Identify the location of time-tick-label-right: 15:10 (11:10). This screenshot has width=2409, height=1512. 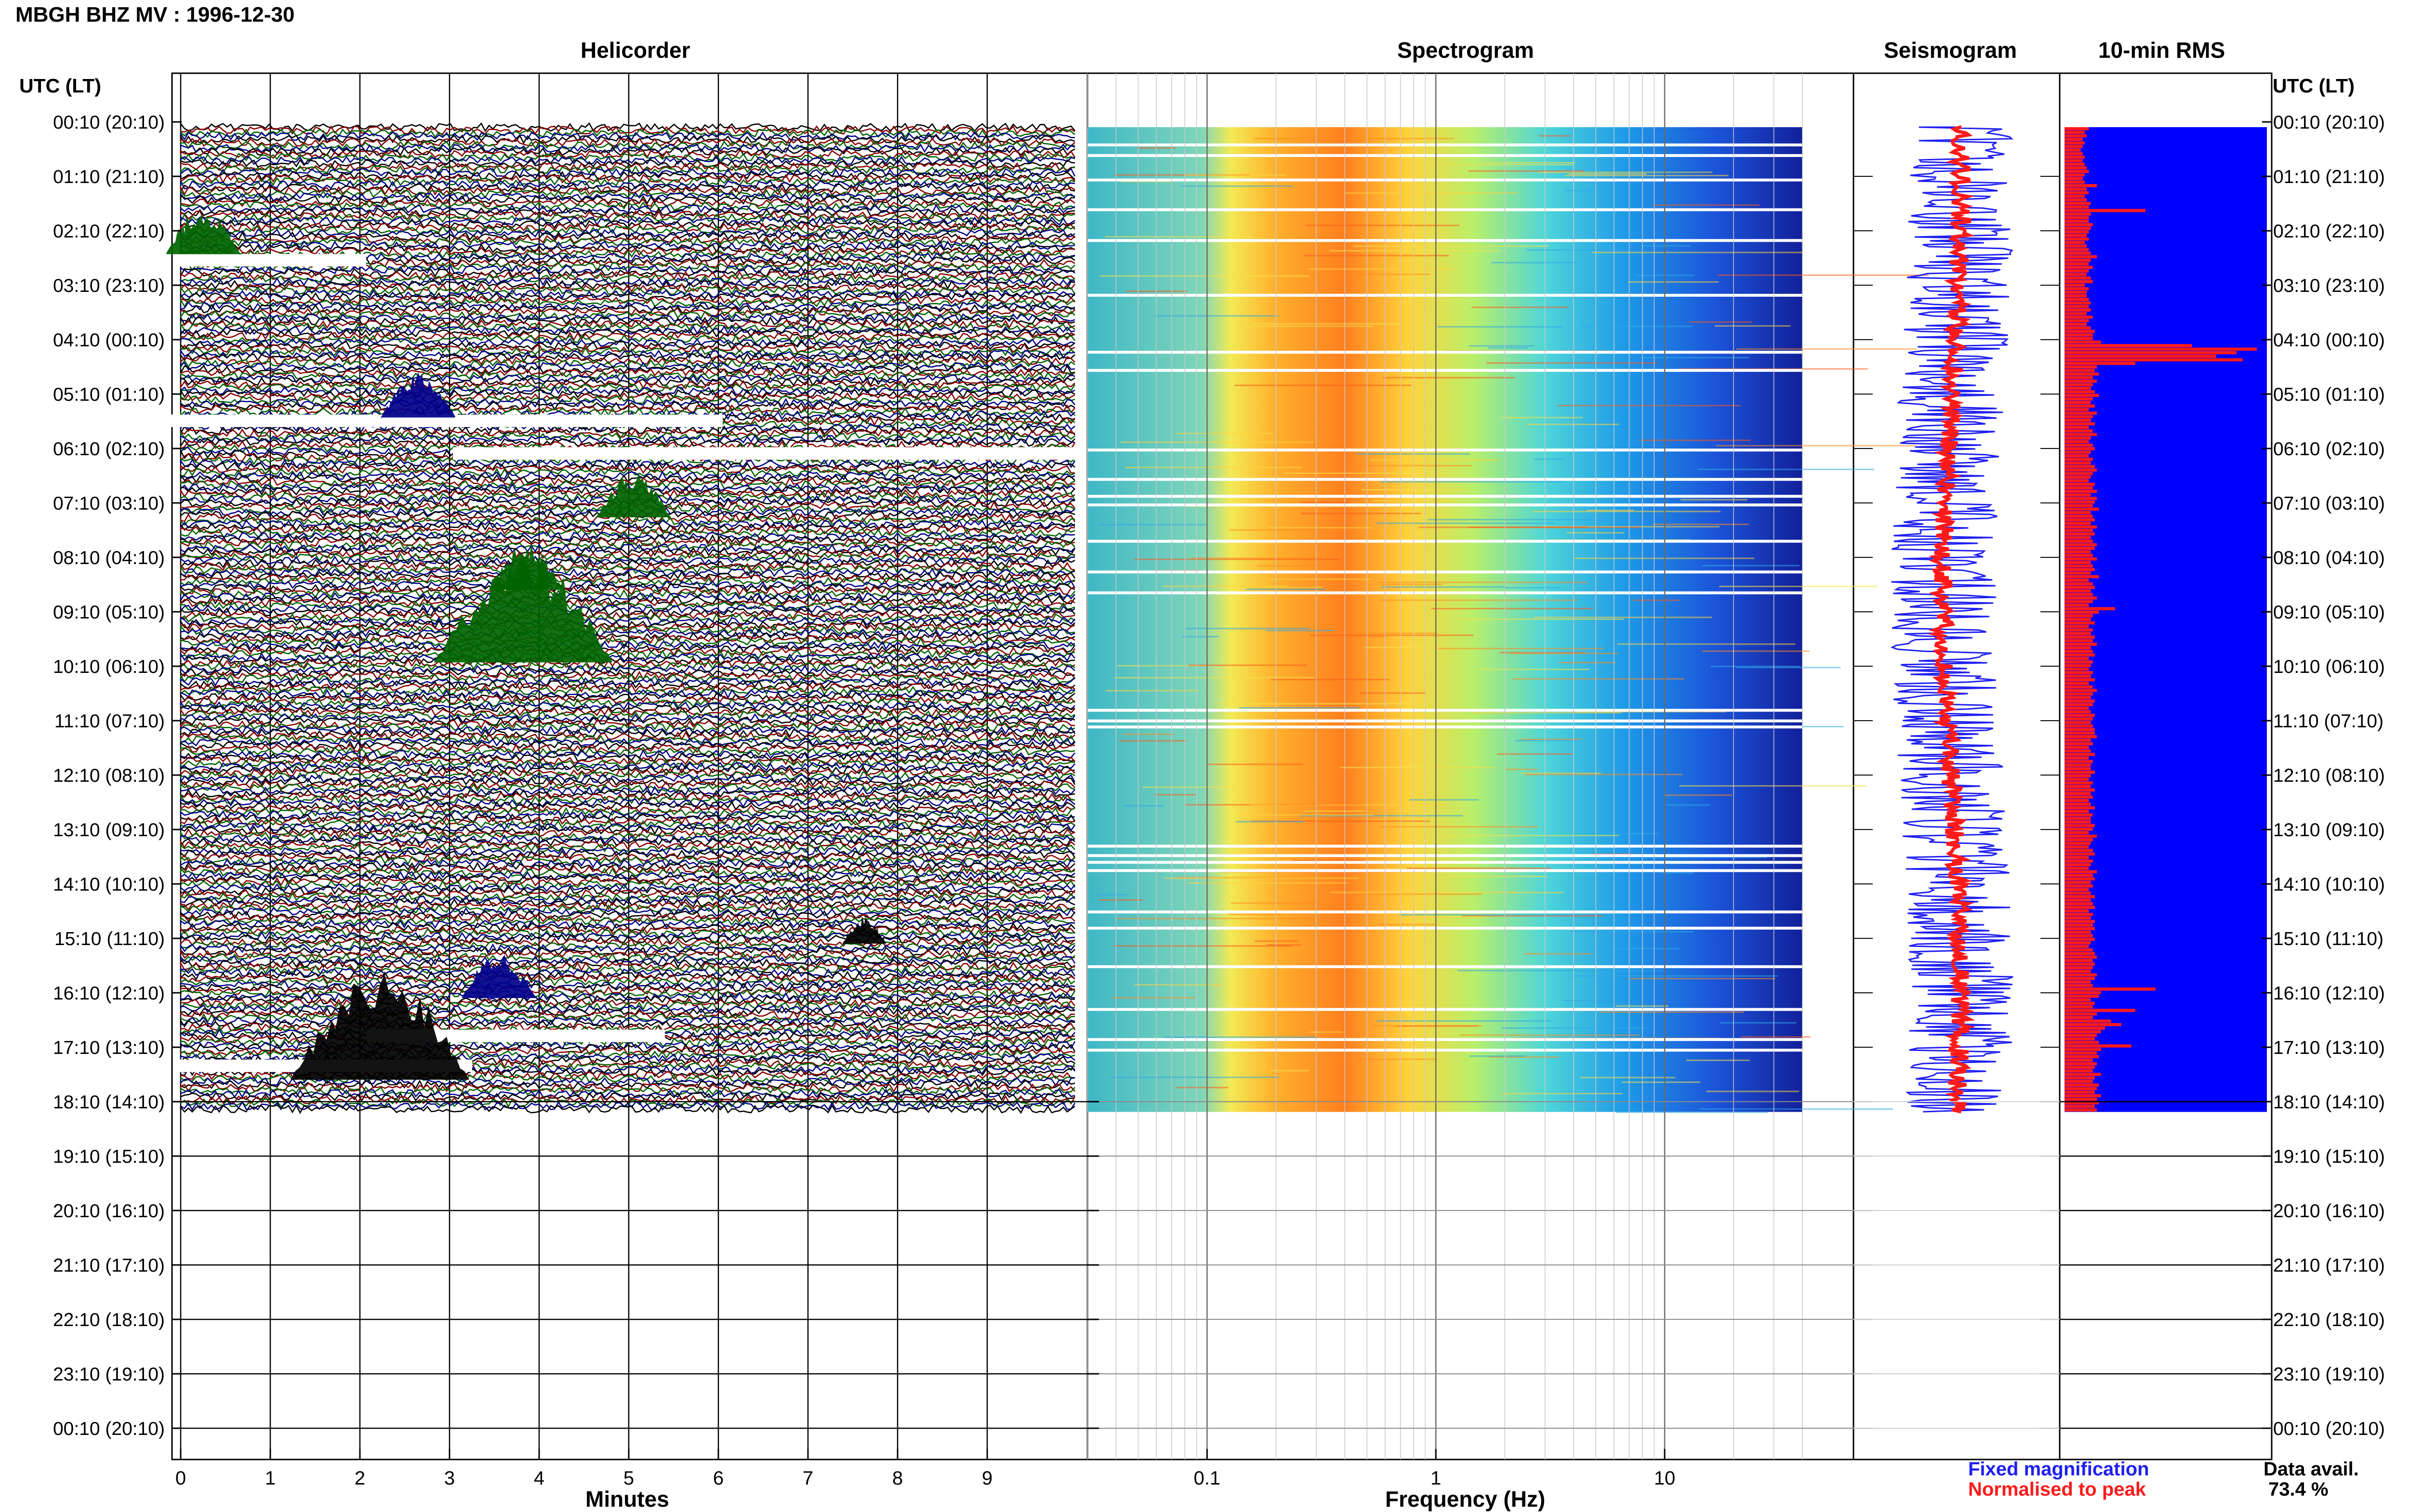
(2328, 939).